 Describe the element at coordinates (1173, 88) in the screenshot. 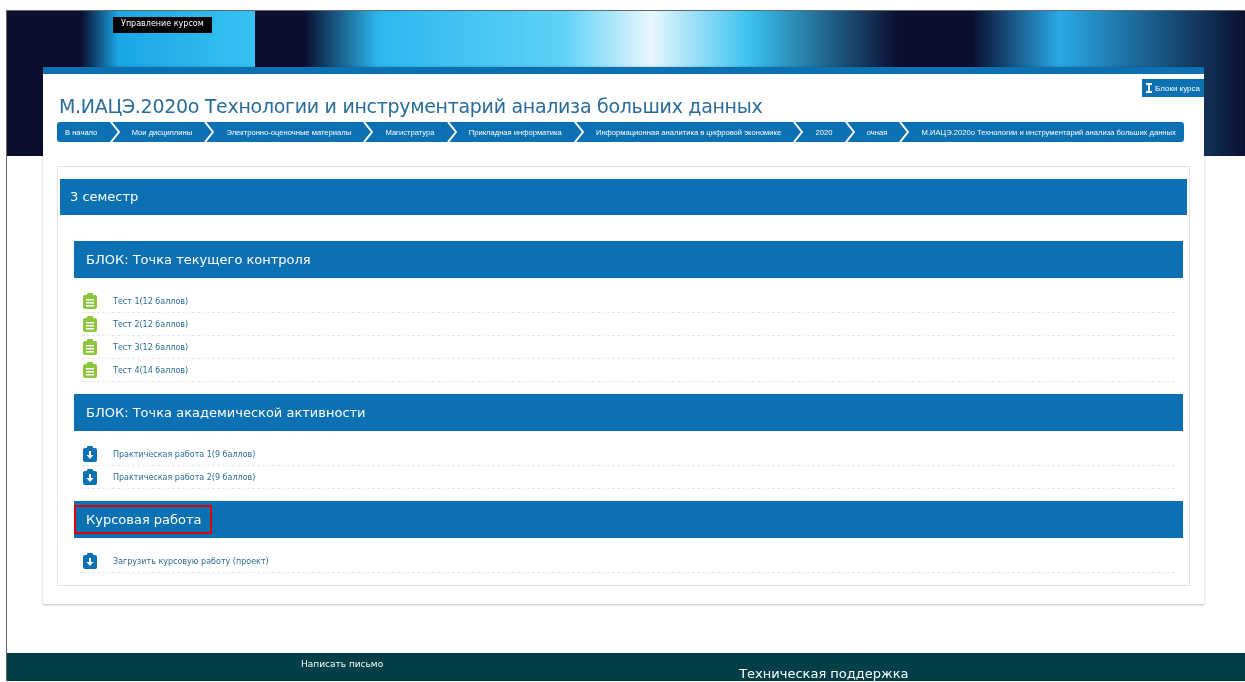

I see `course-blocks-button: Блоки курса` at that location.